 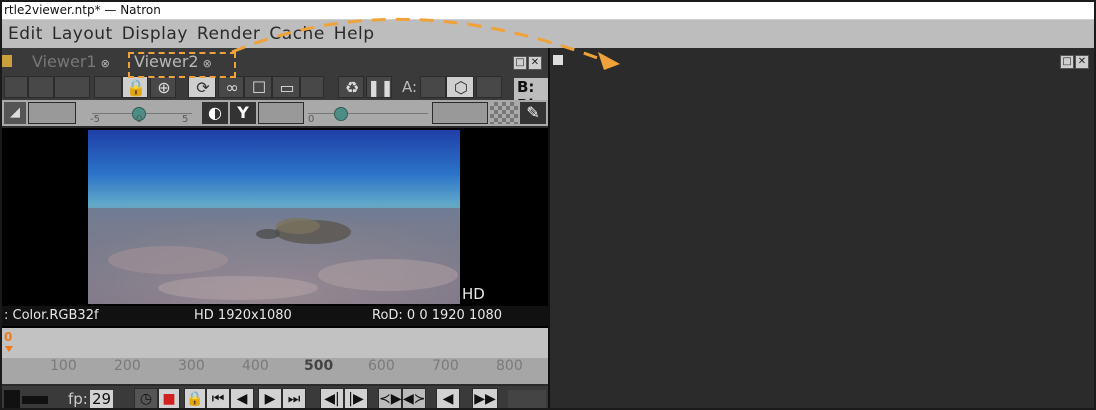 I want to click on drag-arrow, so click(x=425, y=43).